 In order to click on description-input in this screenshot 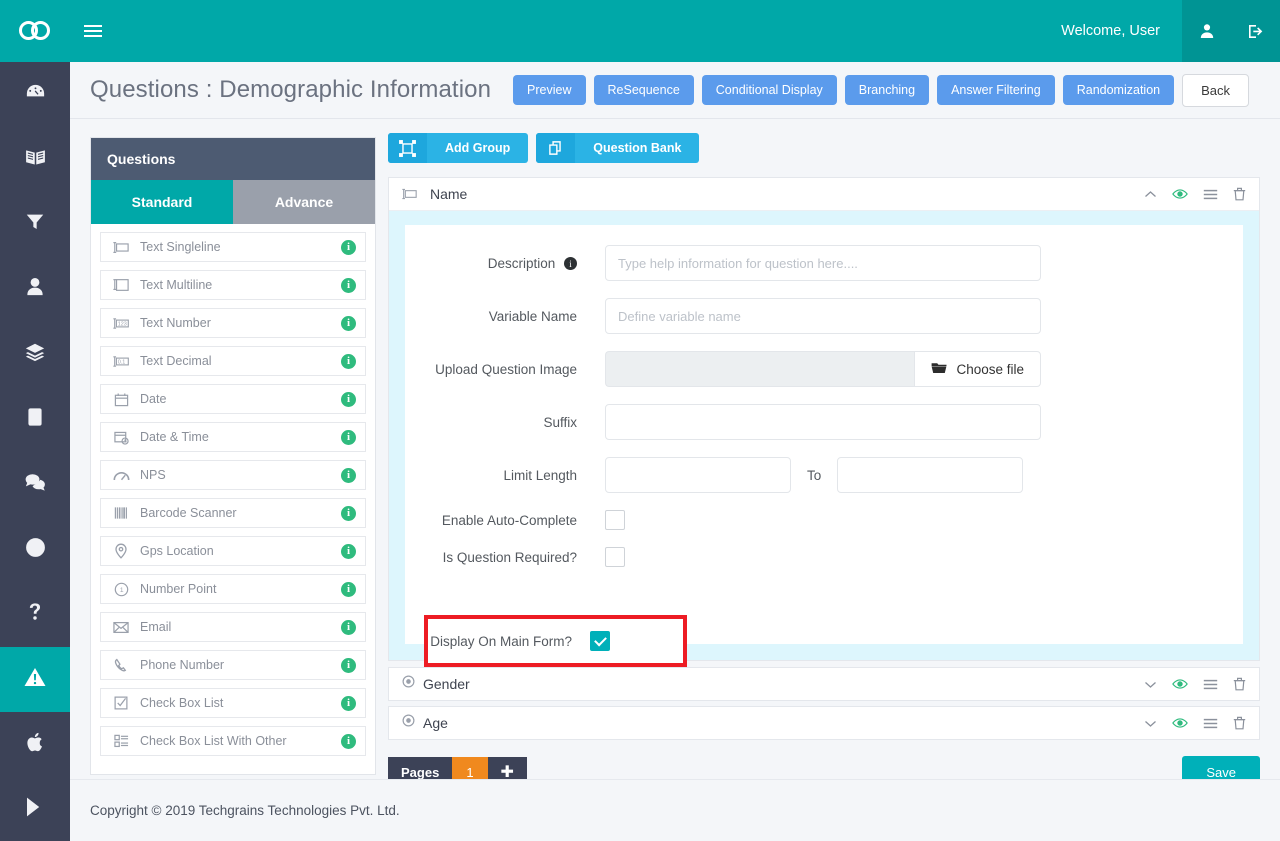, I will do `click(823, 263)`.